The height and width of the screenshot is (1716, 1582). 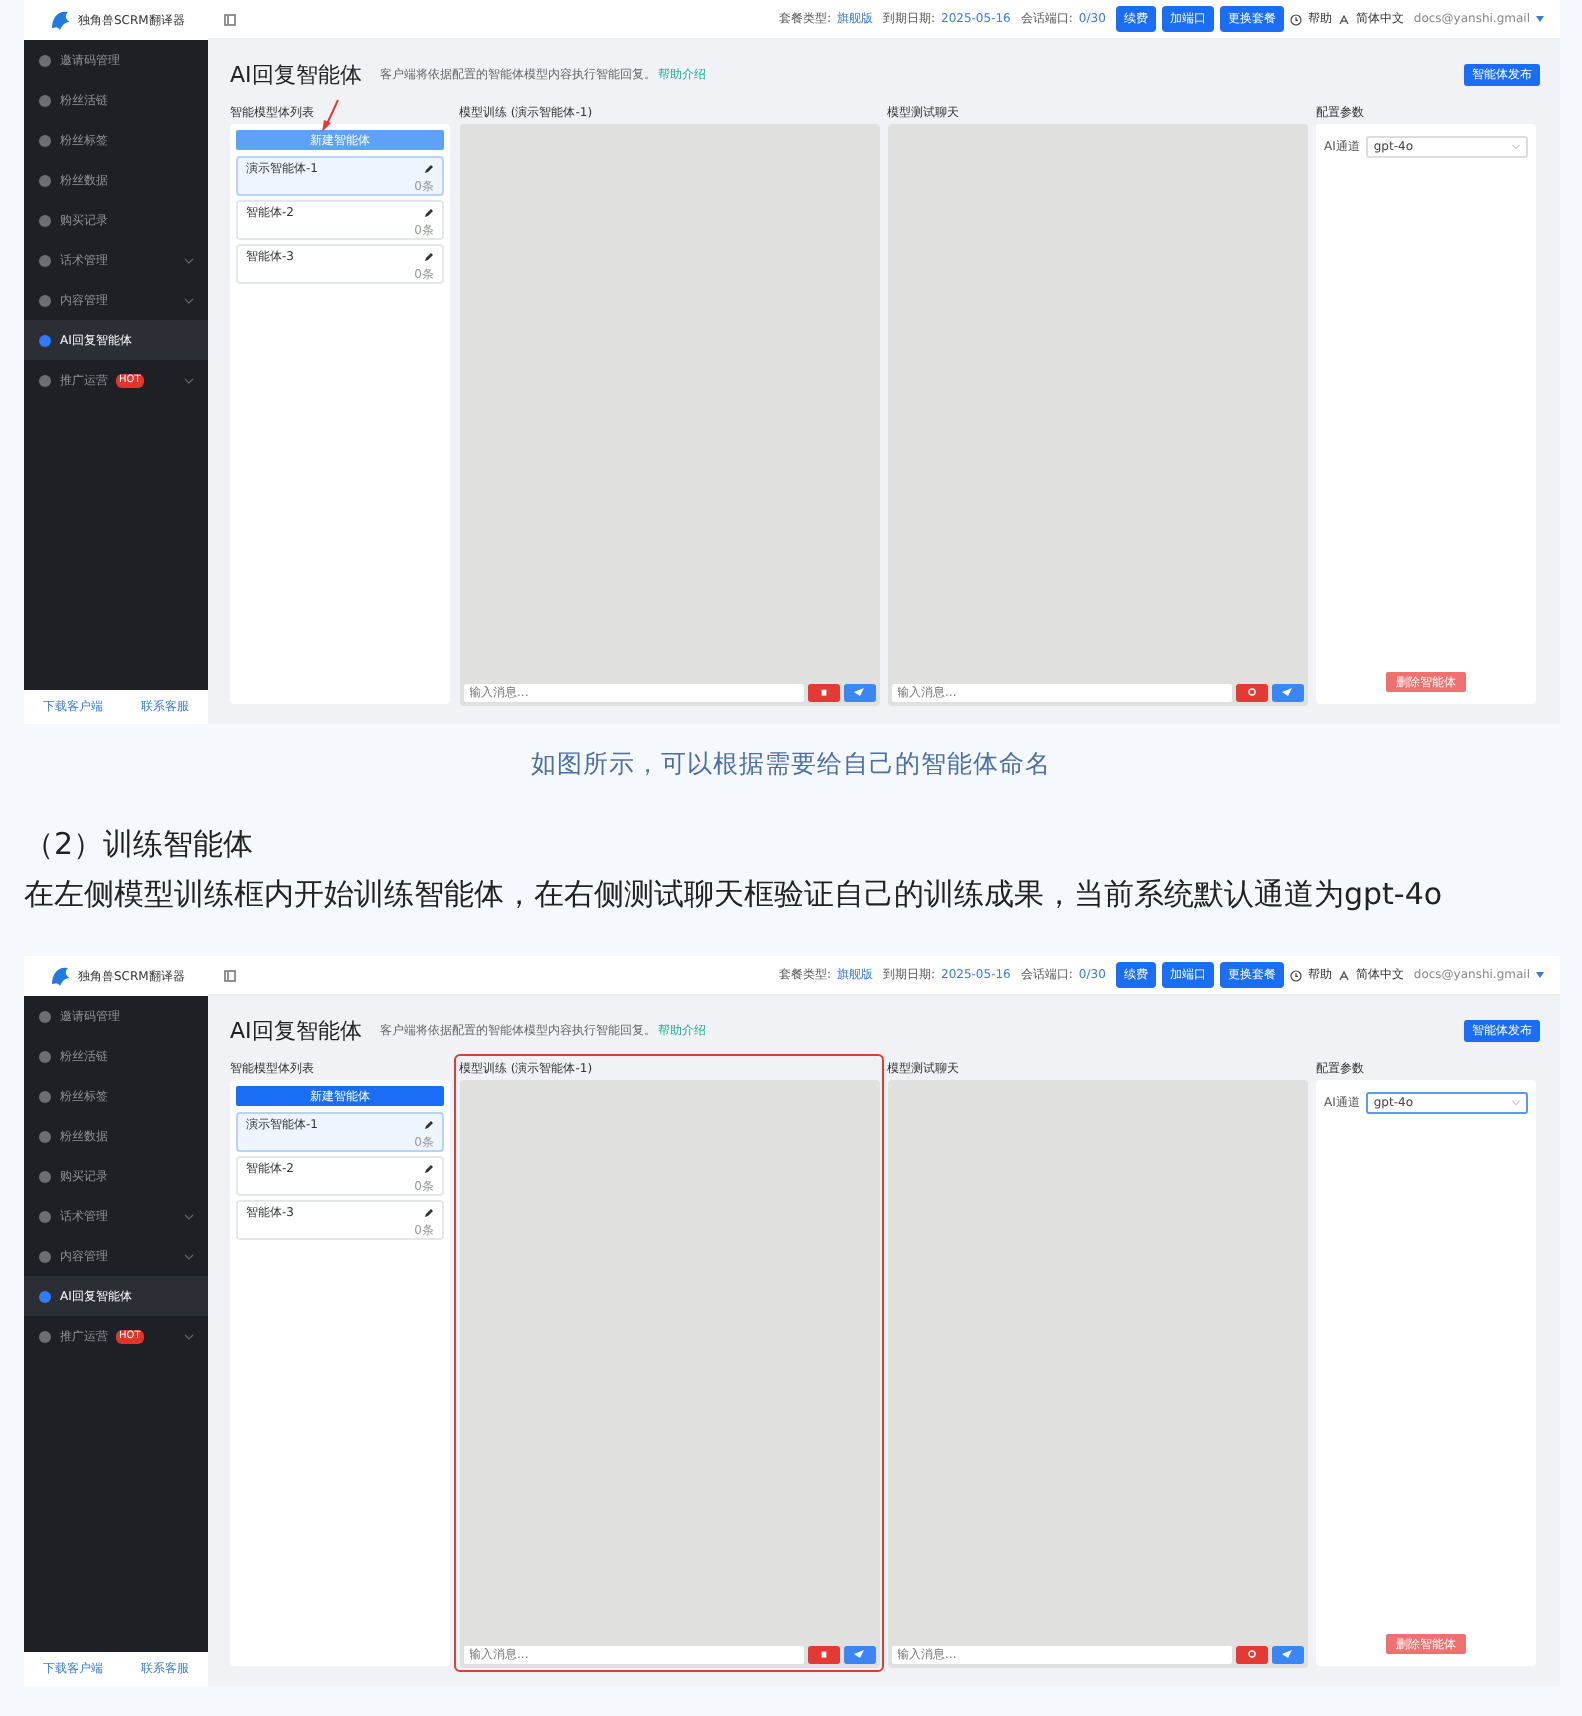 What do you see at coordinates (140, 845) in the screenshot?
I see `section-heading: （2）训练智能体` at bounding box center [140, 845].